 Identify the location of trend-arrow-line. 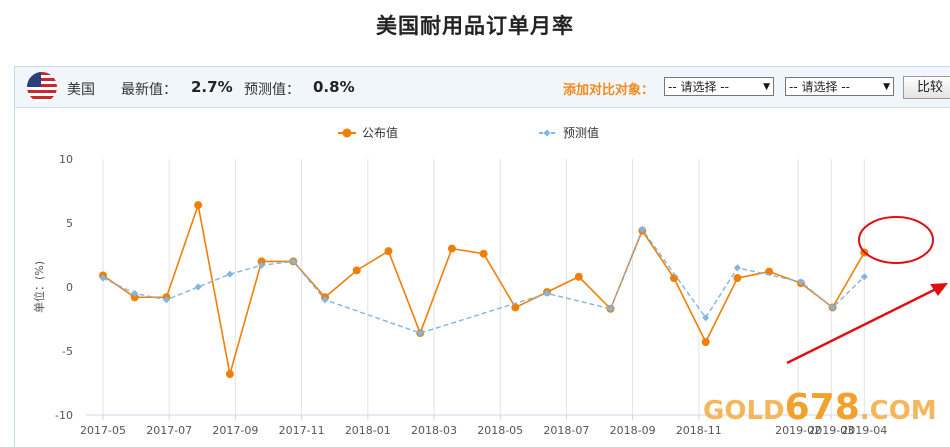
(861, 326).